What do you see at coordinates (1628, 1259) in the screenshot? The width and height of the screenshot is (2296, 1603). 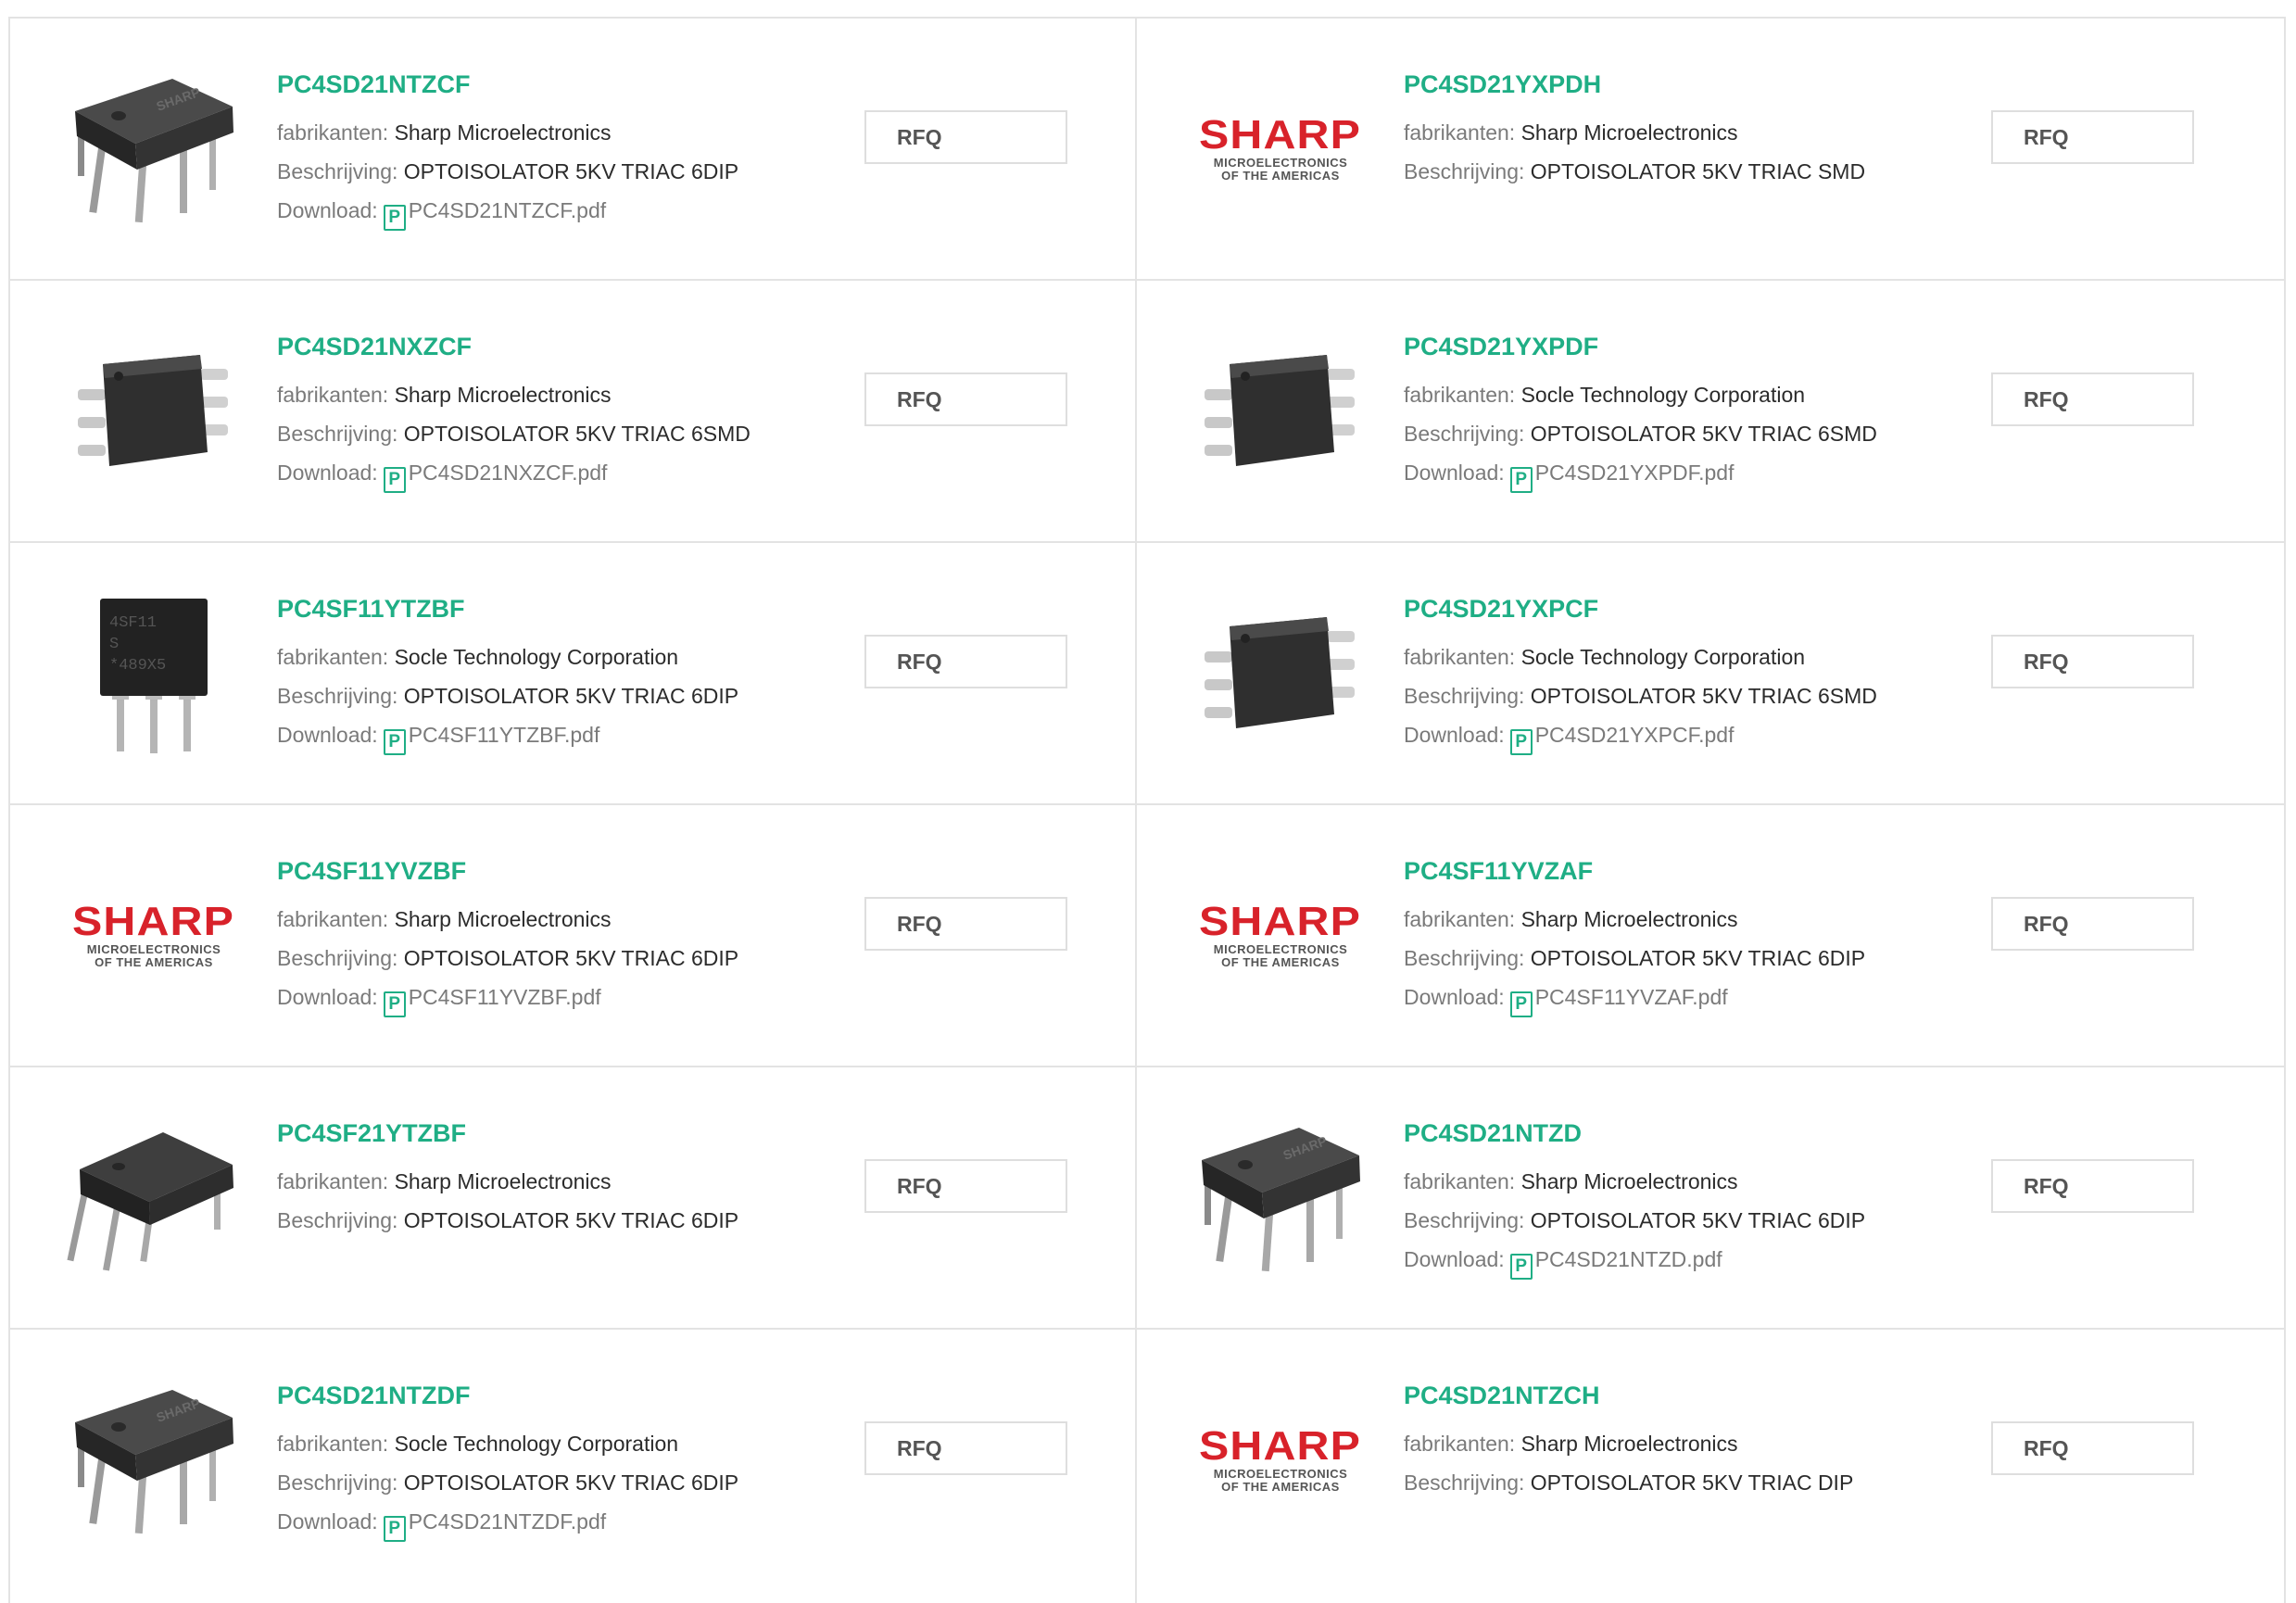 I see `datasheet-link: PC4SD21NTZD.pdf` at bounding box center [1628, 1259].